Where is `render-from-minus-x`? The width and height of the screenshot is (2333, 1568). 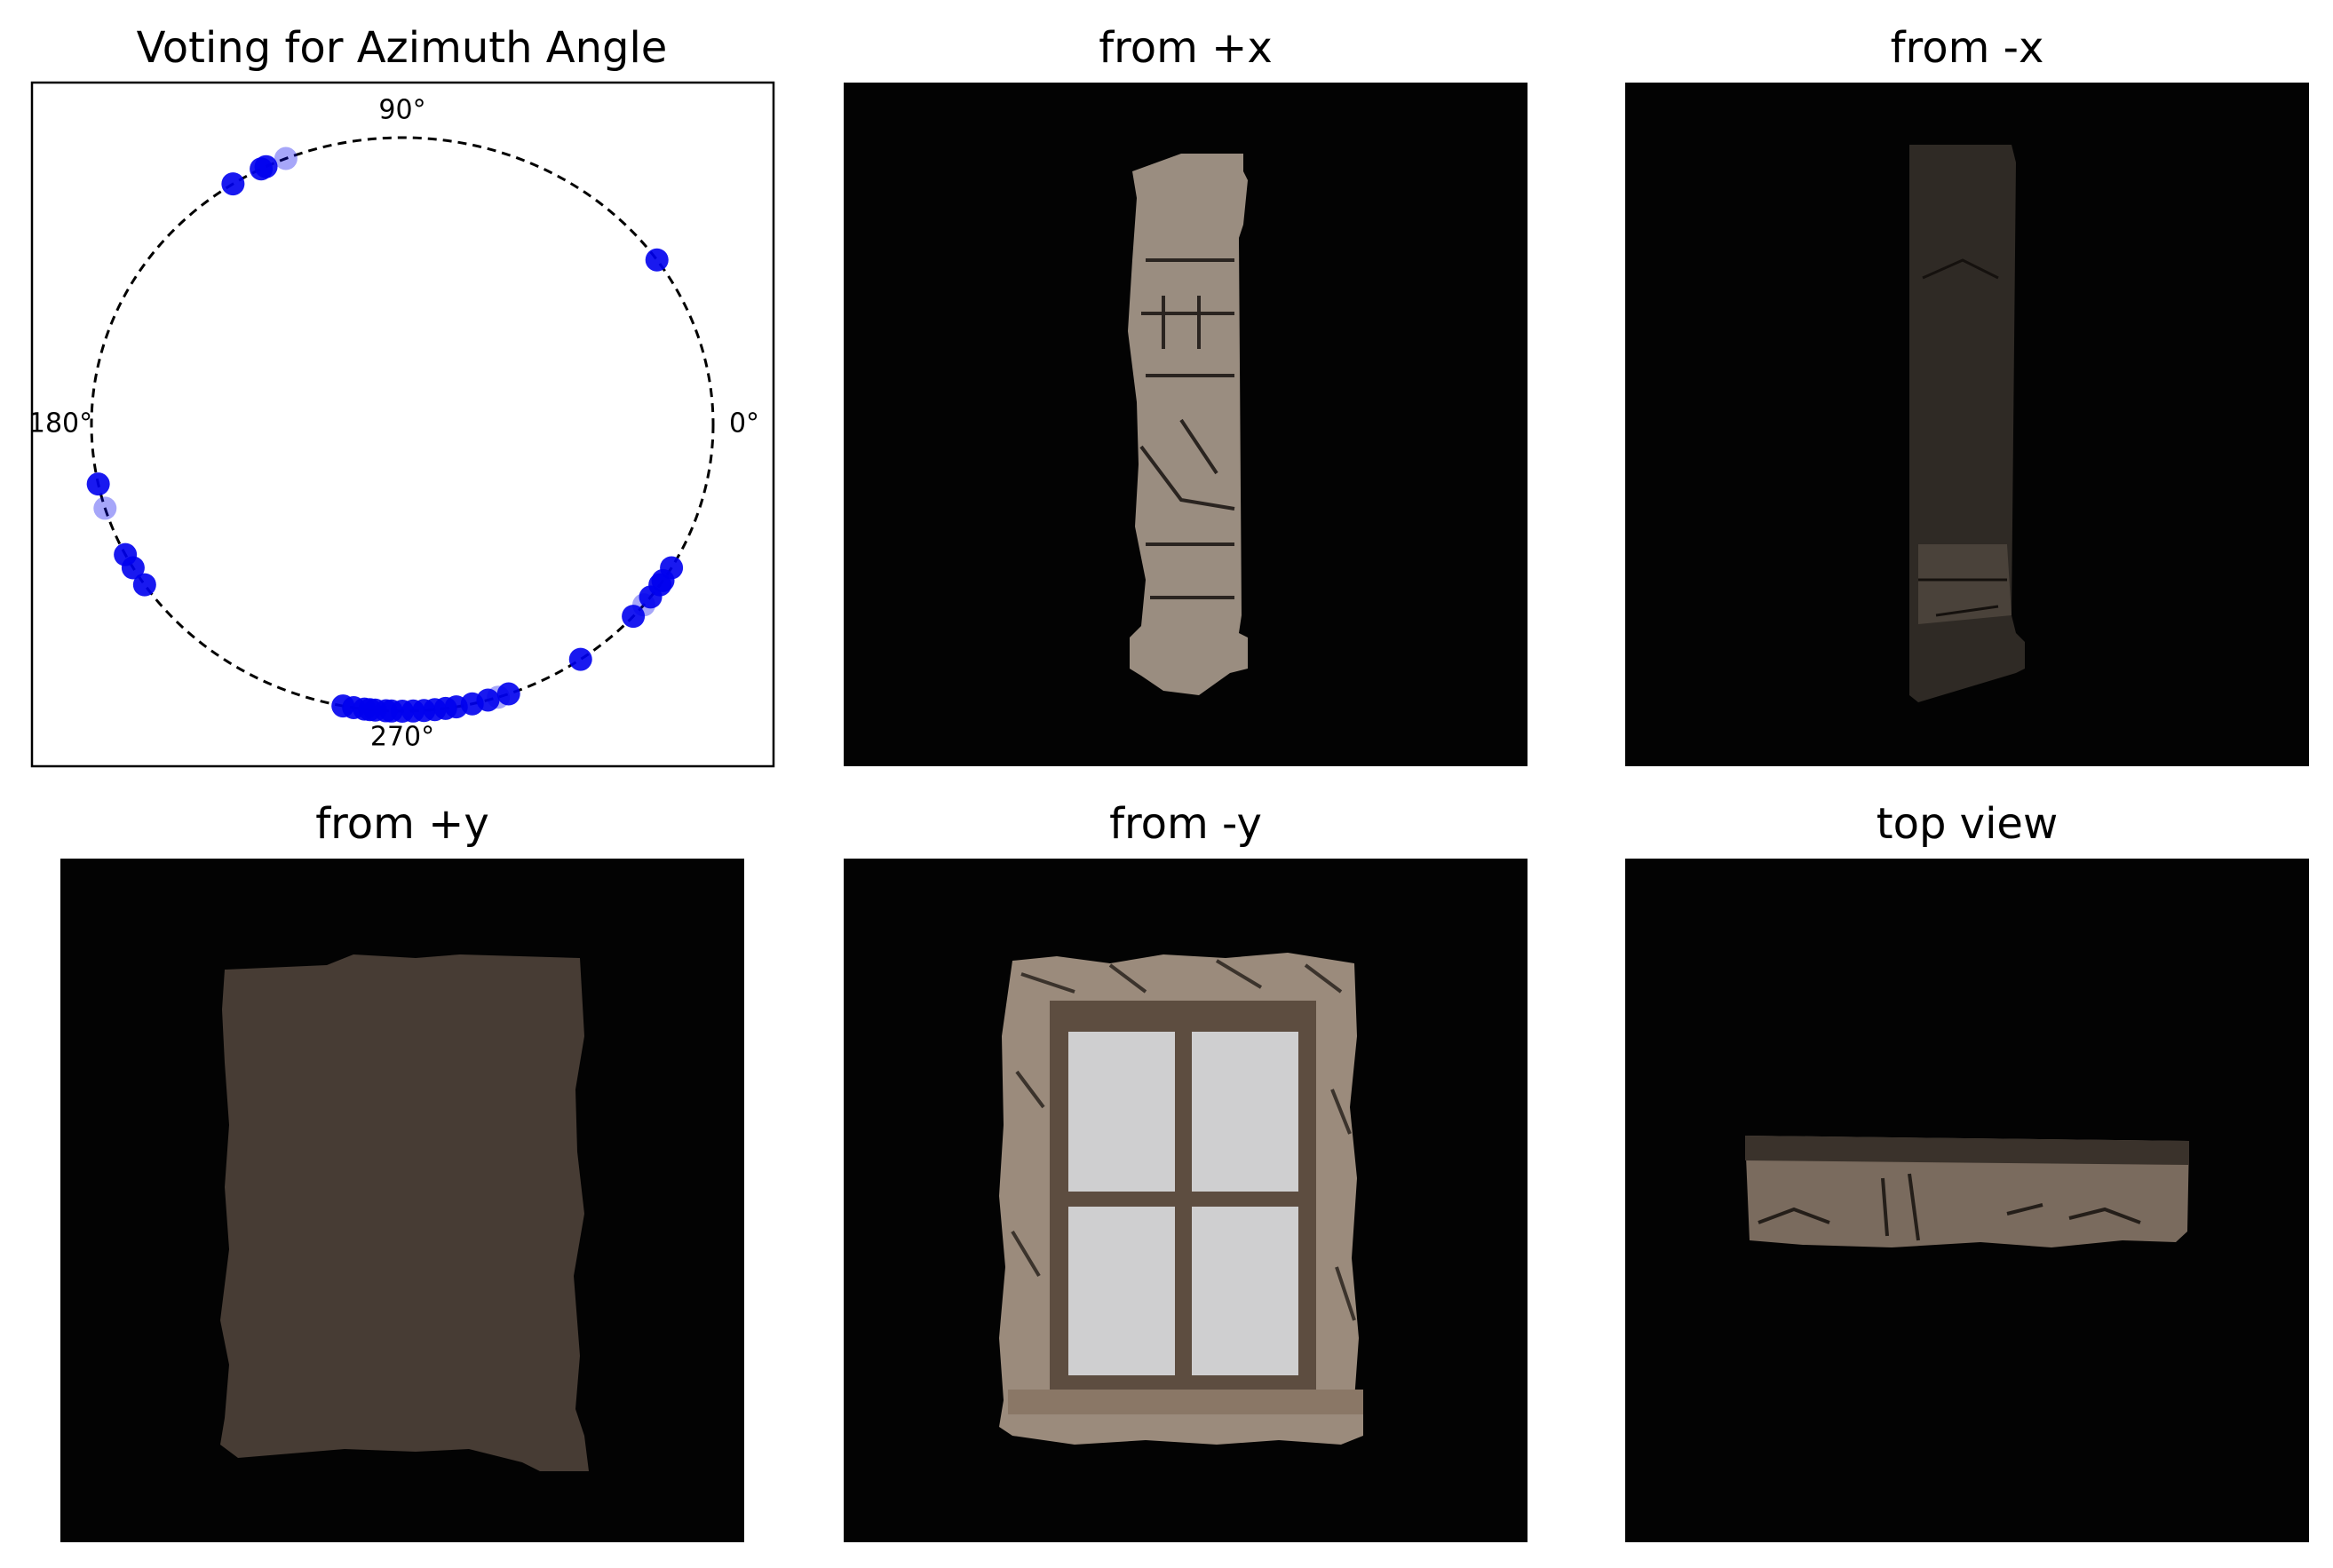
render-from-minus-x is located at coordinates (1967, 424).